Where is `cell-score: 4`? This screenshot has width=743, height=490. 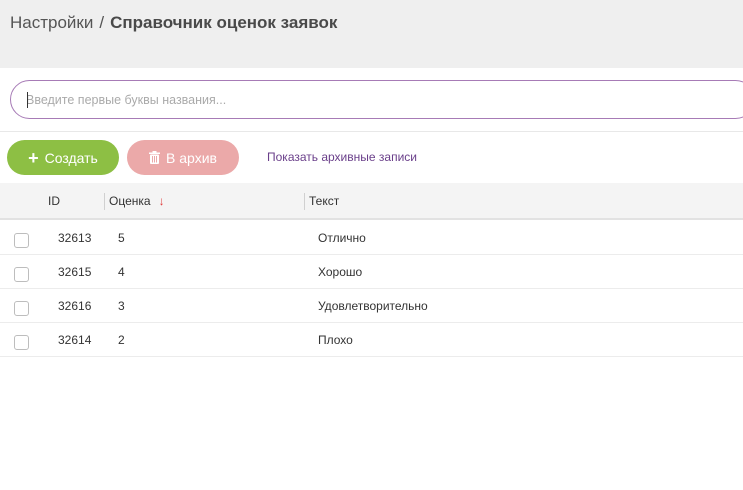
cell-score: 4 is located at coordinates (121, 272).